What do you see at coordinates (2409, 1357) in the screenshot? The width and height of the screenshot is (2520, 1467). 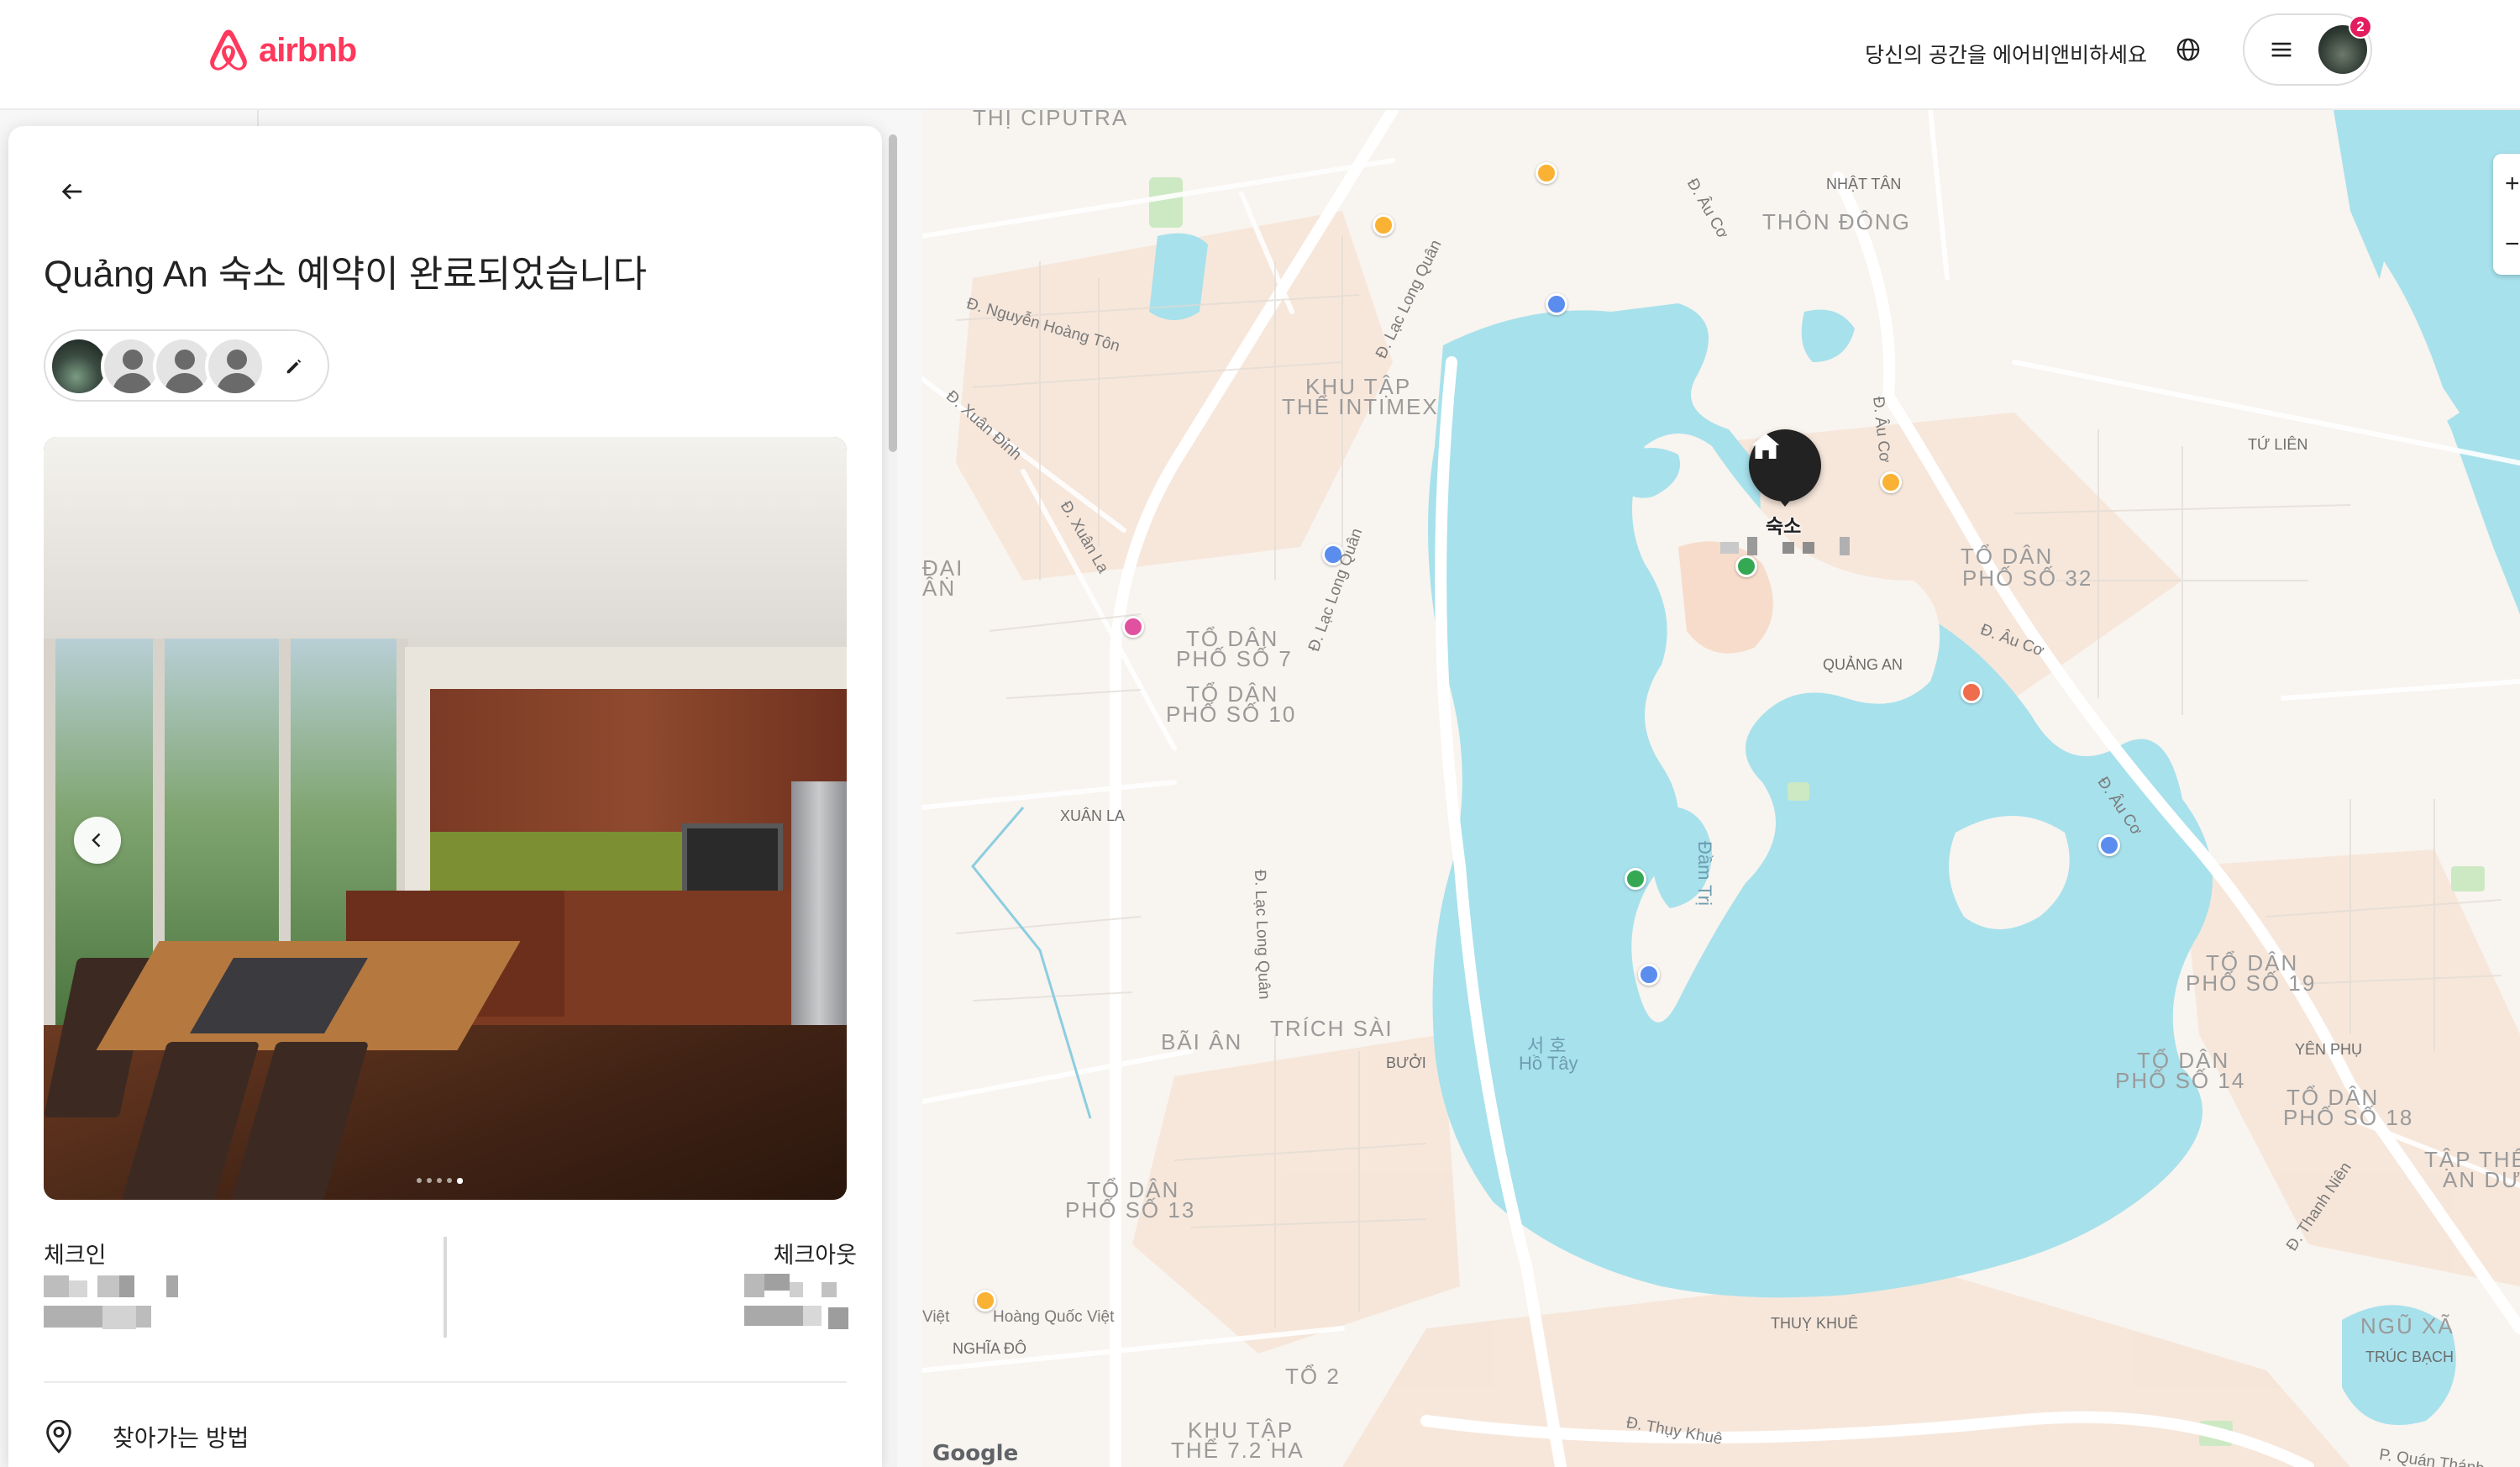 I see `map-label: TRÚC BẠCH` at bounding box center [2409, 1357].